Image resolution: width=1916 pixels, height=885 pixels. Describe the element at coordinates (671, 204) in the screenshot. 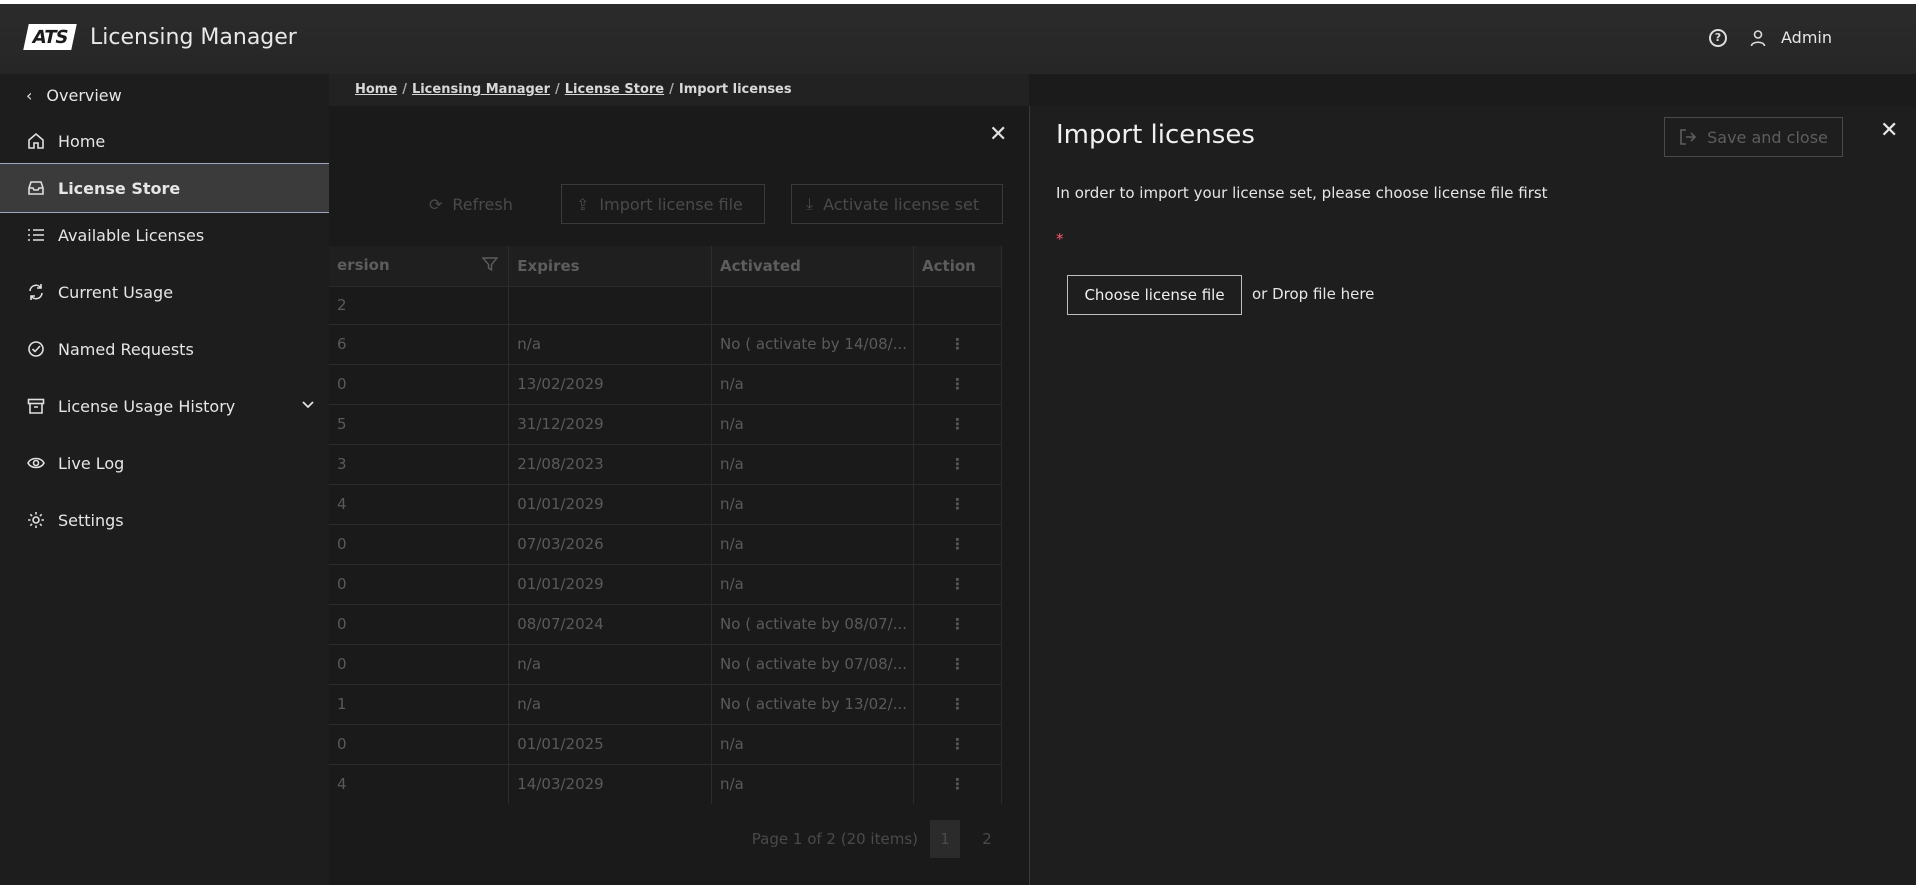

I see `import-license-file-label: Import license file` at that location.